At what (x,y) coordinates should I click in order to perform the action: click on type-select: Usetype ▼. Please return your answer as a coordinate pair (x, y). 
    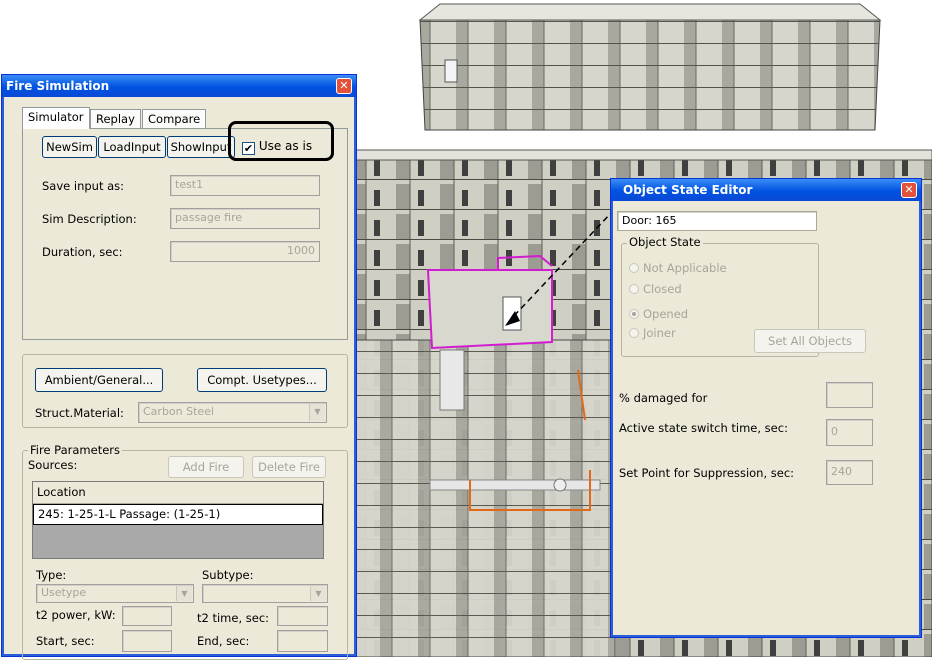
    Looking at the image, I should click on (115, 593).